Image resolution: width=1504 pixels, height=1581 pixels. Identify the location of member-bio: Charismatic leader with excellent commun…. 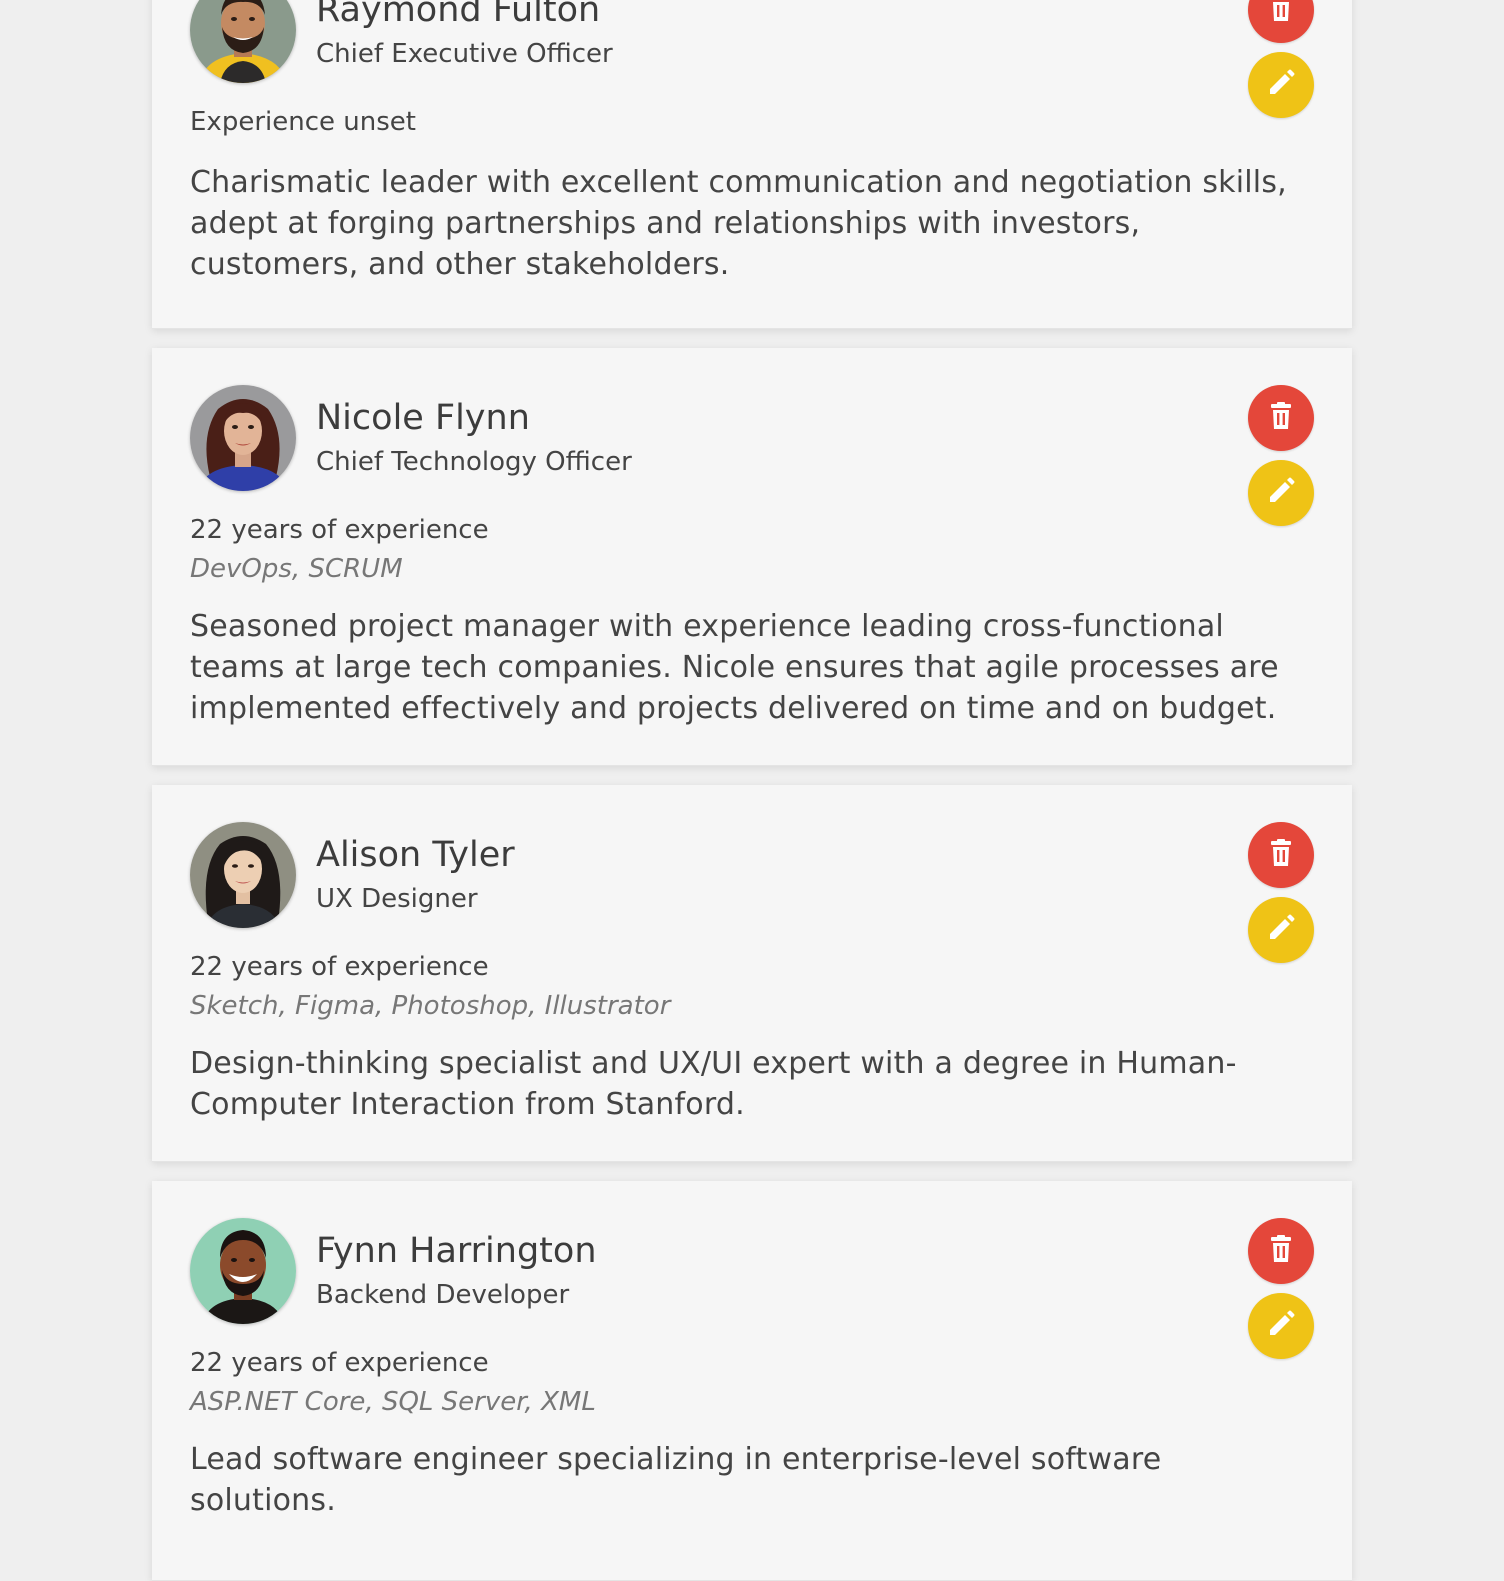
(738, 223).